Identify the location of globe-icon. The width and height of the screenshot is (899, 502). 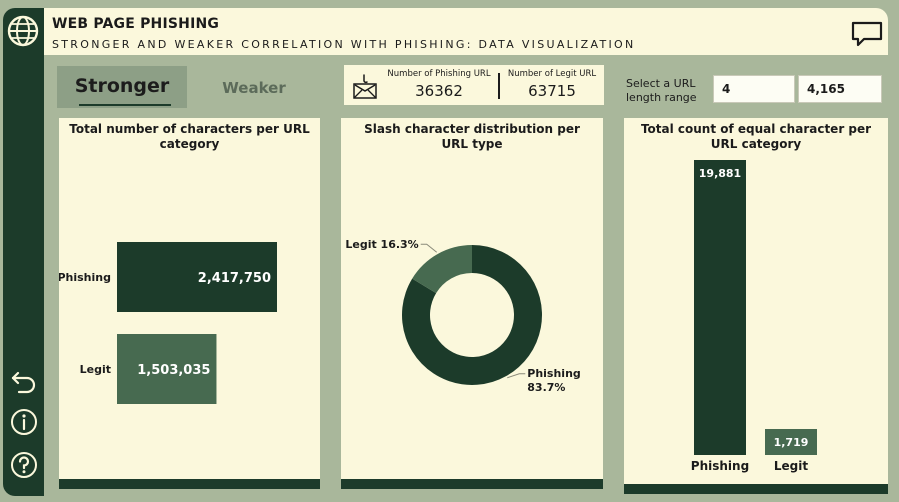
(23, 31).